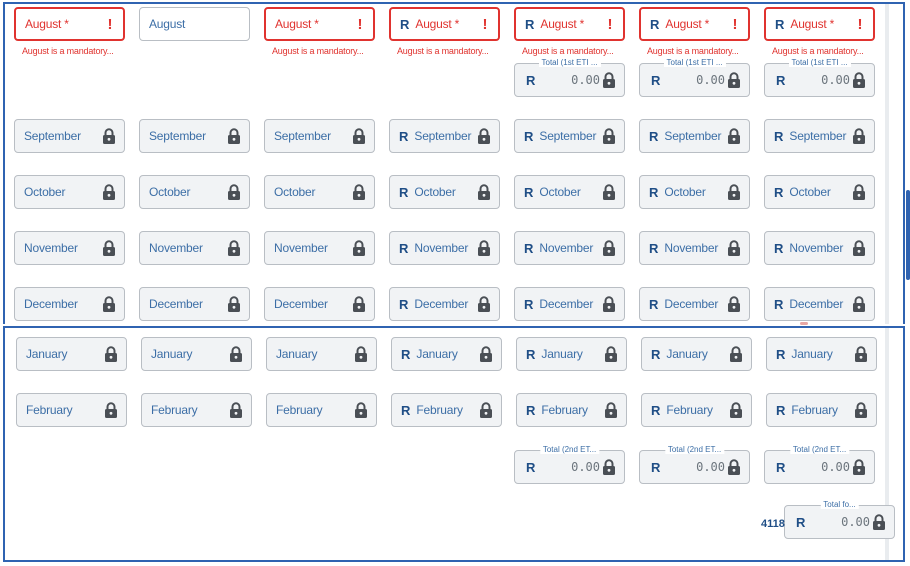  Describe the element at coordinates (839, 519) in the screenshot. I see `total-field: Total fo... R 0.00` at that location.